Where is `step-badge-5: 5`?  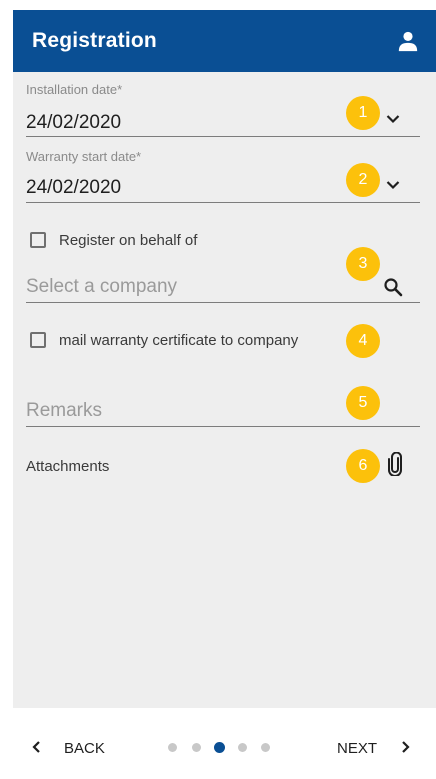 step-badge-5: 5 is located at coordinates (363, 403).